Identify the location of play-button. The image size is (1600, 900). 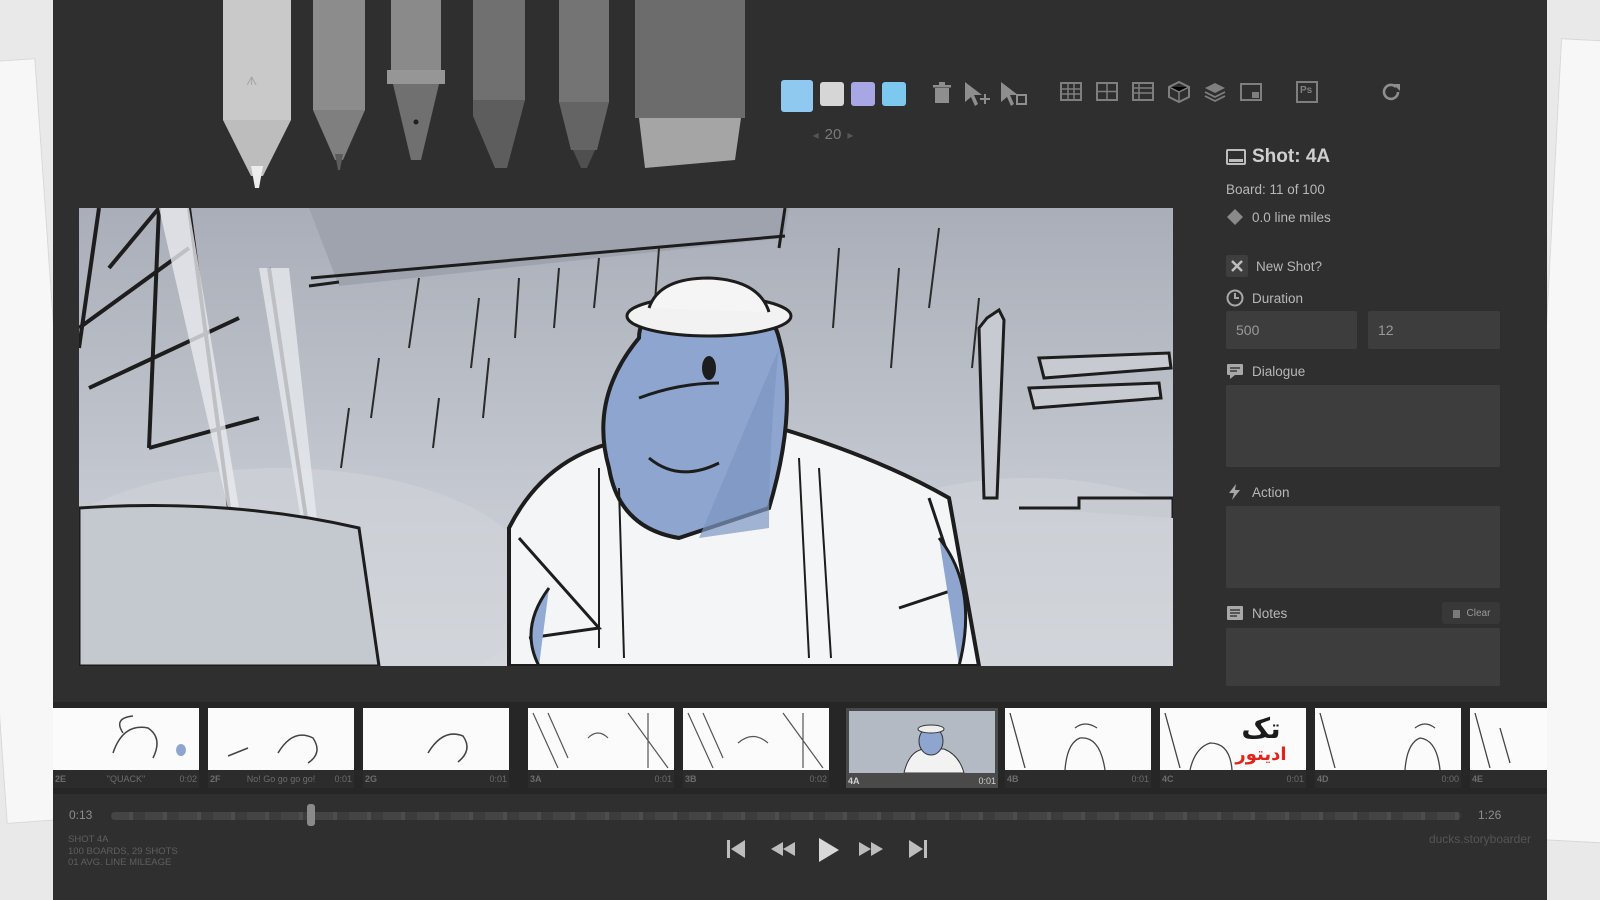
(828, 852).